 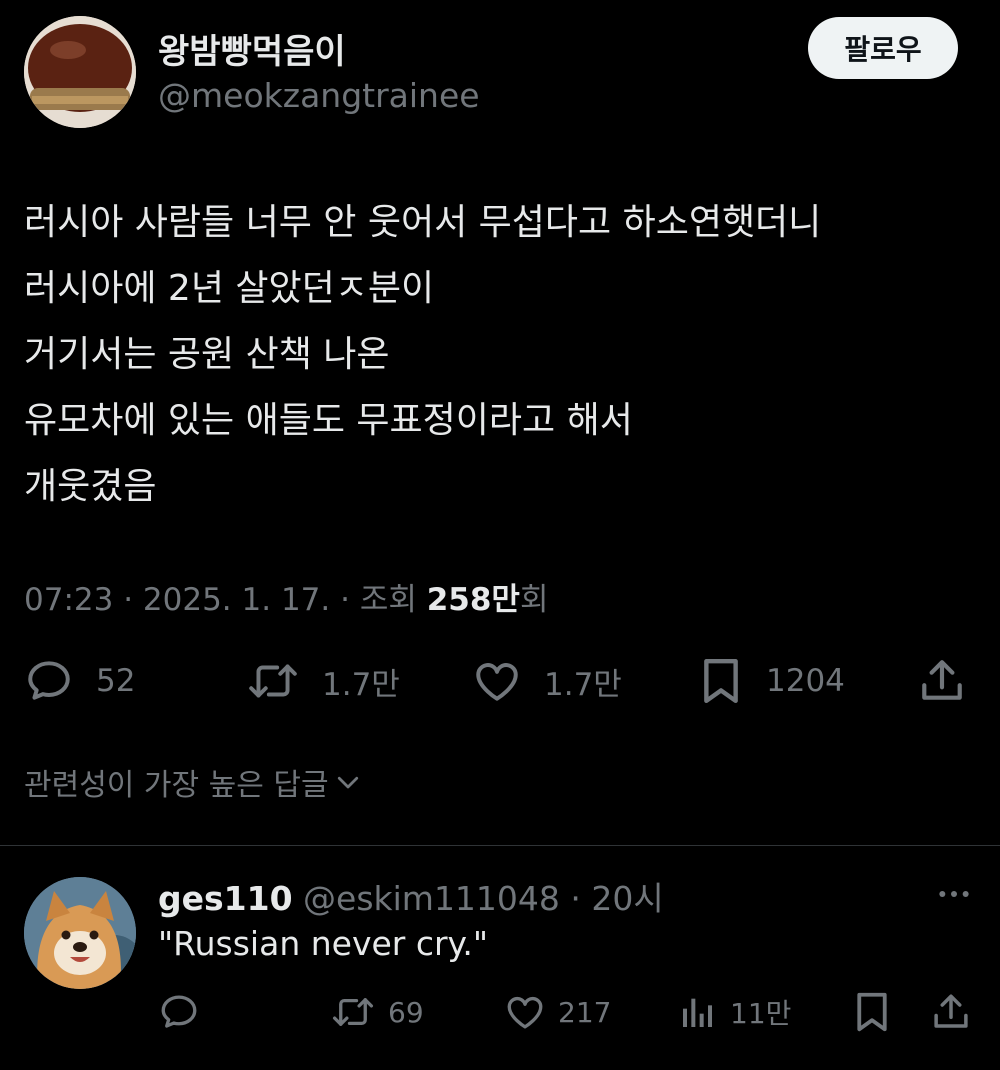 I want to click on reply-bookmark-button, so click(x=872, y=1012).